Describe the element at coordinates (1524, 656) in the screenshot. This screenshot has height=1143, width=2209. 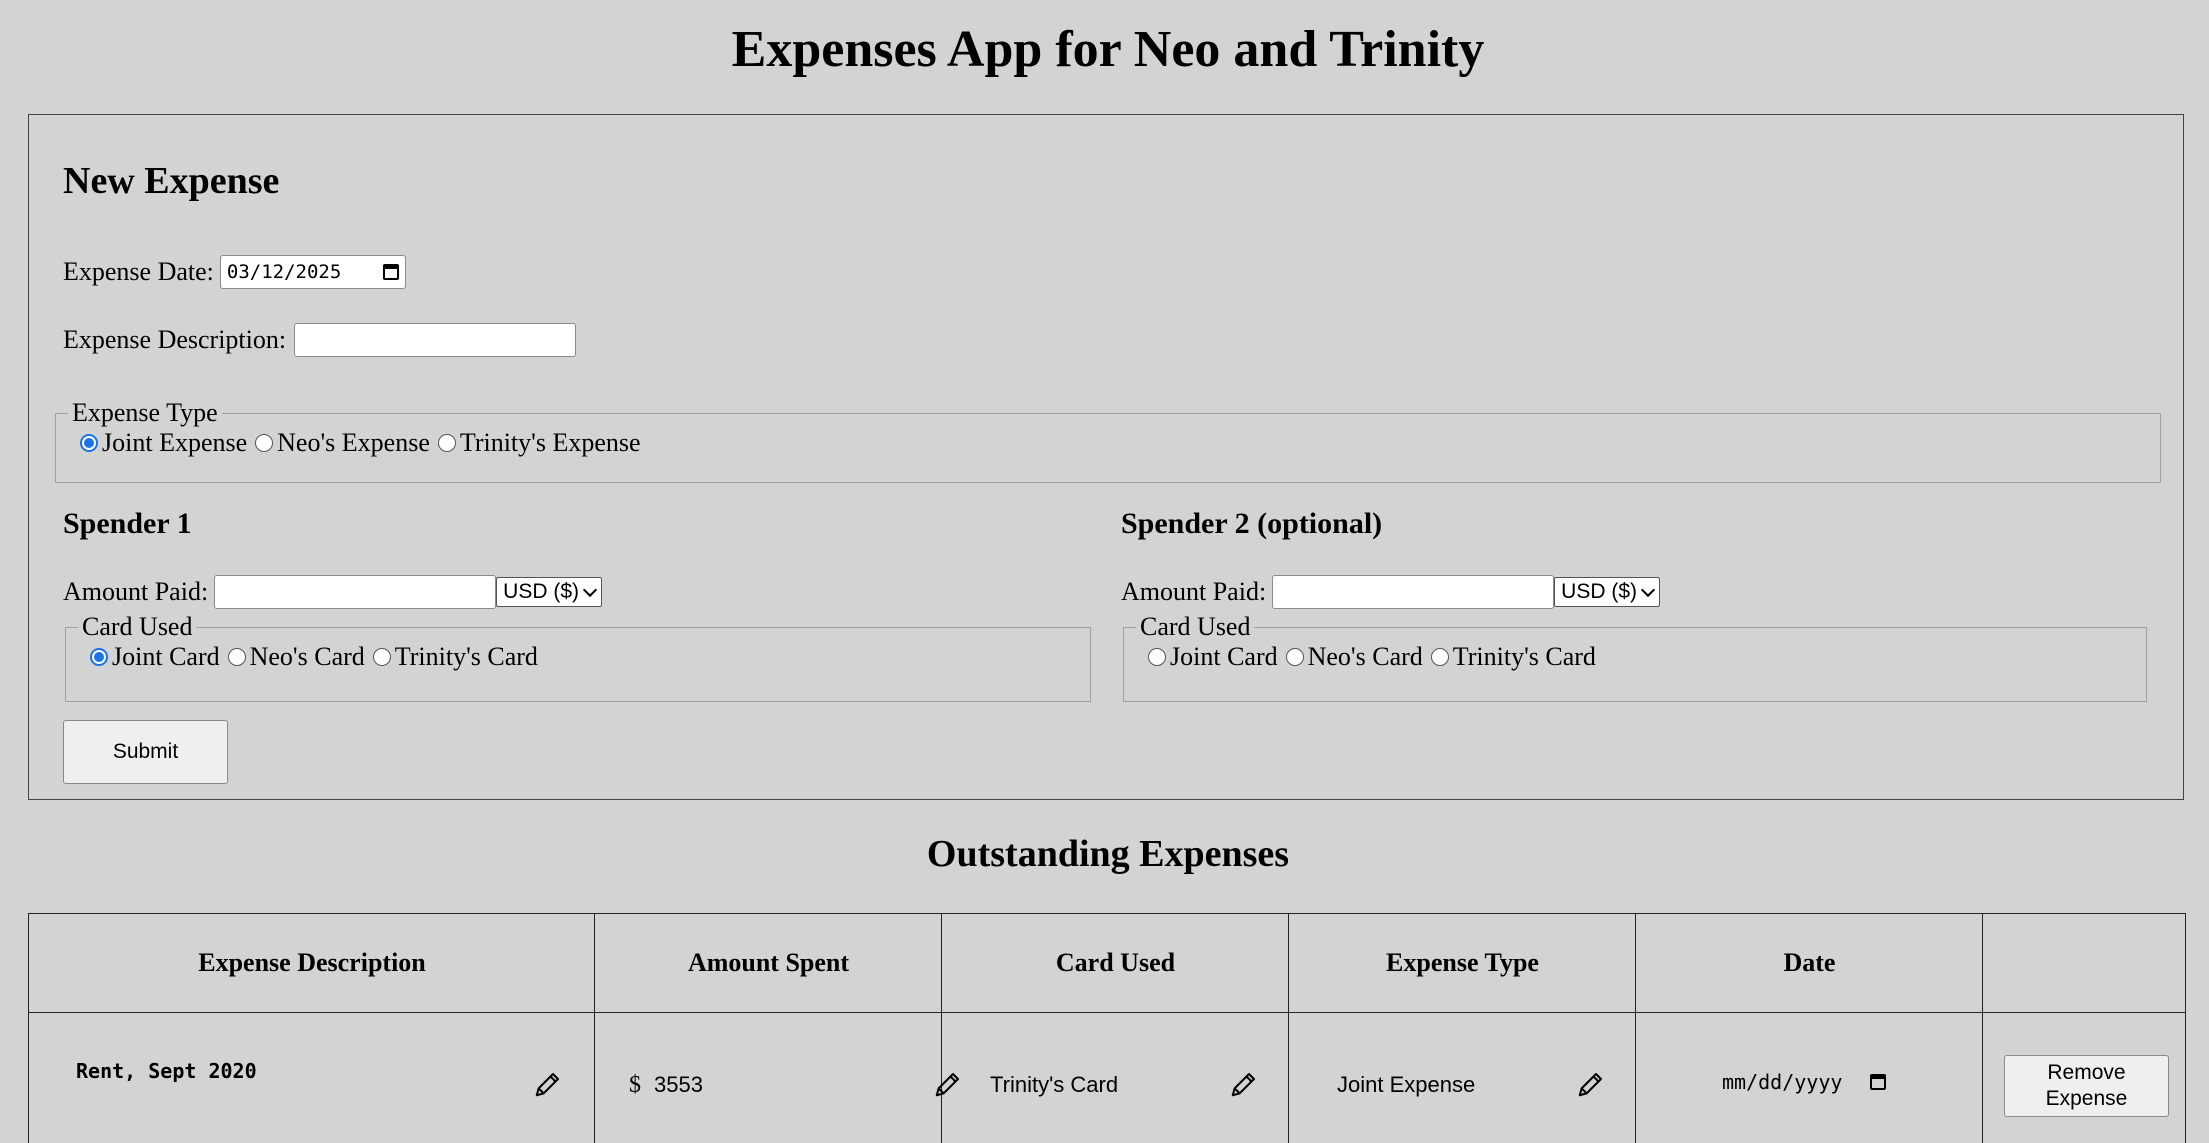
I see `spender2-radio-label-trinitys-card: Trinity's Card` at that location.